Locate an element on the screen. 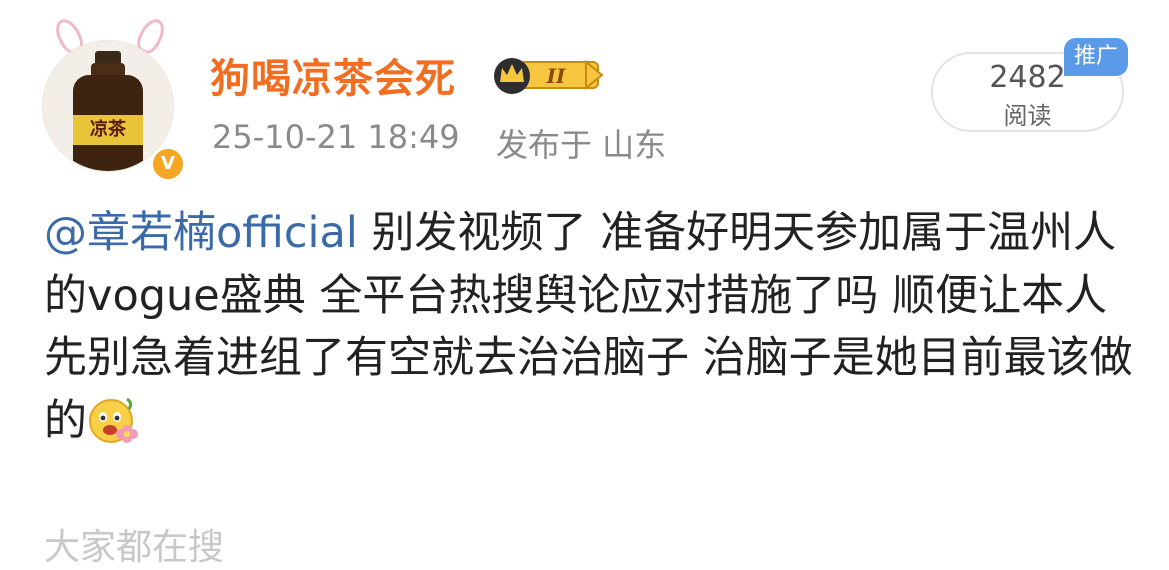 Image resolution: width=1169 pixels, height=570 pixels. vip-level-label: II is located at coordinates (556, 76).